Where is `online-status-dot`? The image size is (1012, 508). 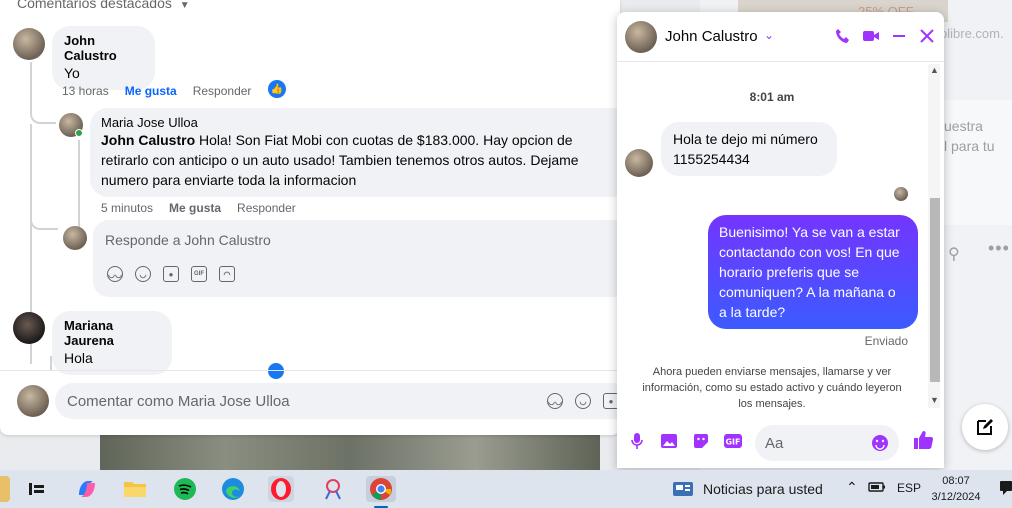
online-status-dot is located at coordinates (79, 133).